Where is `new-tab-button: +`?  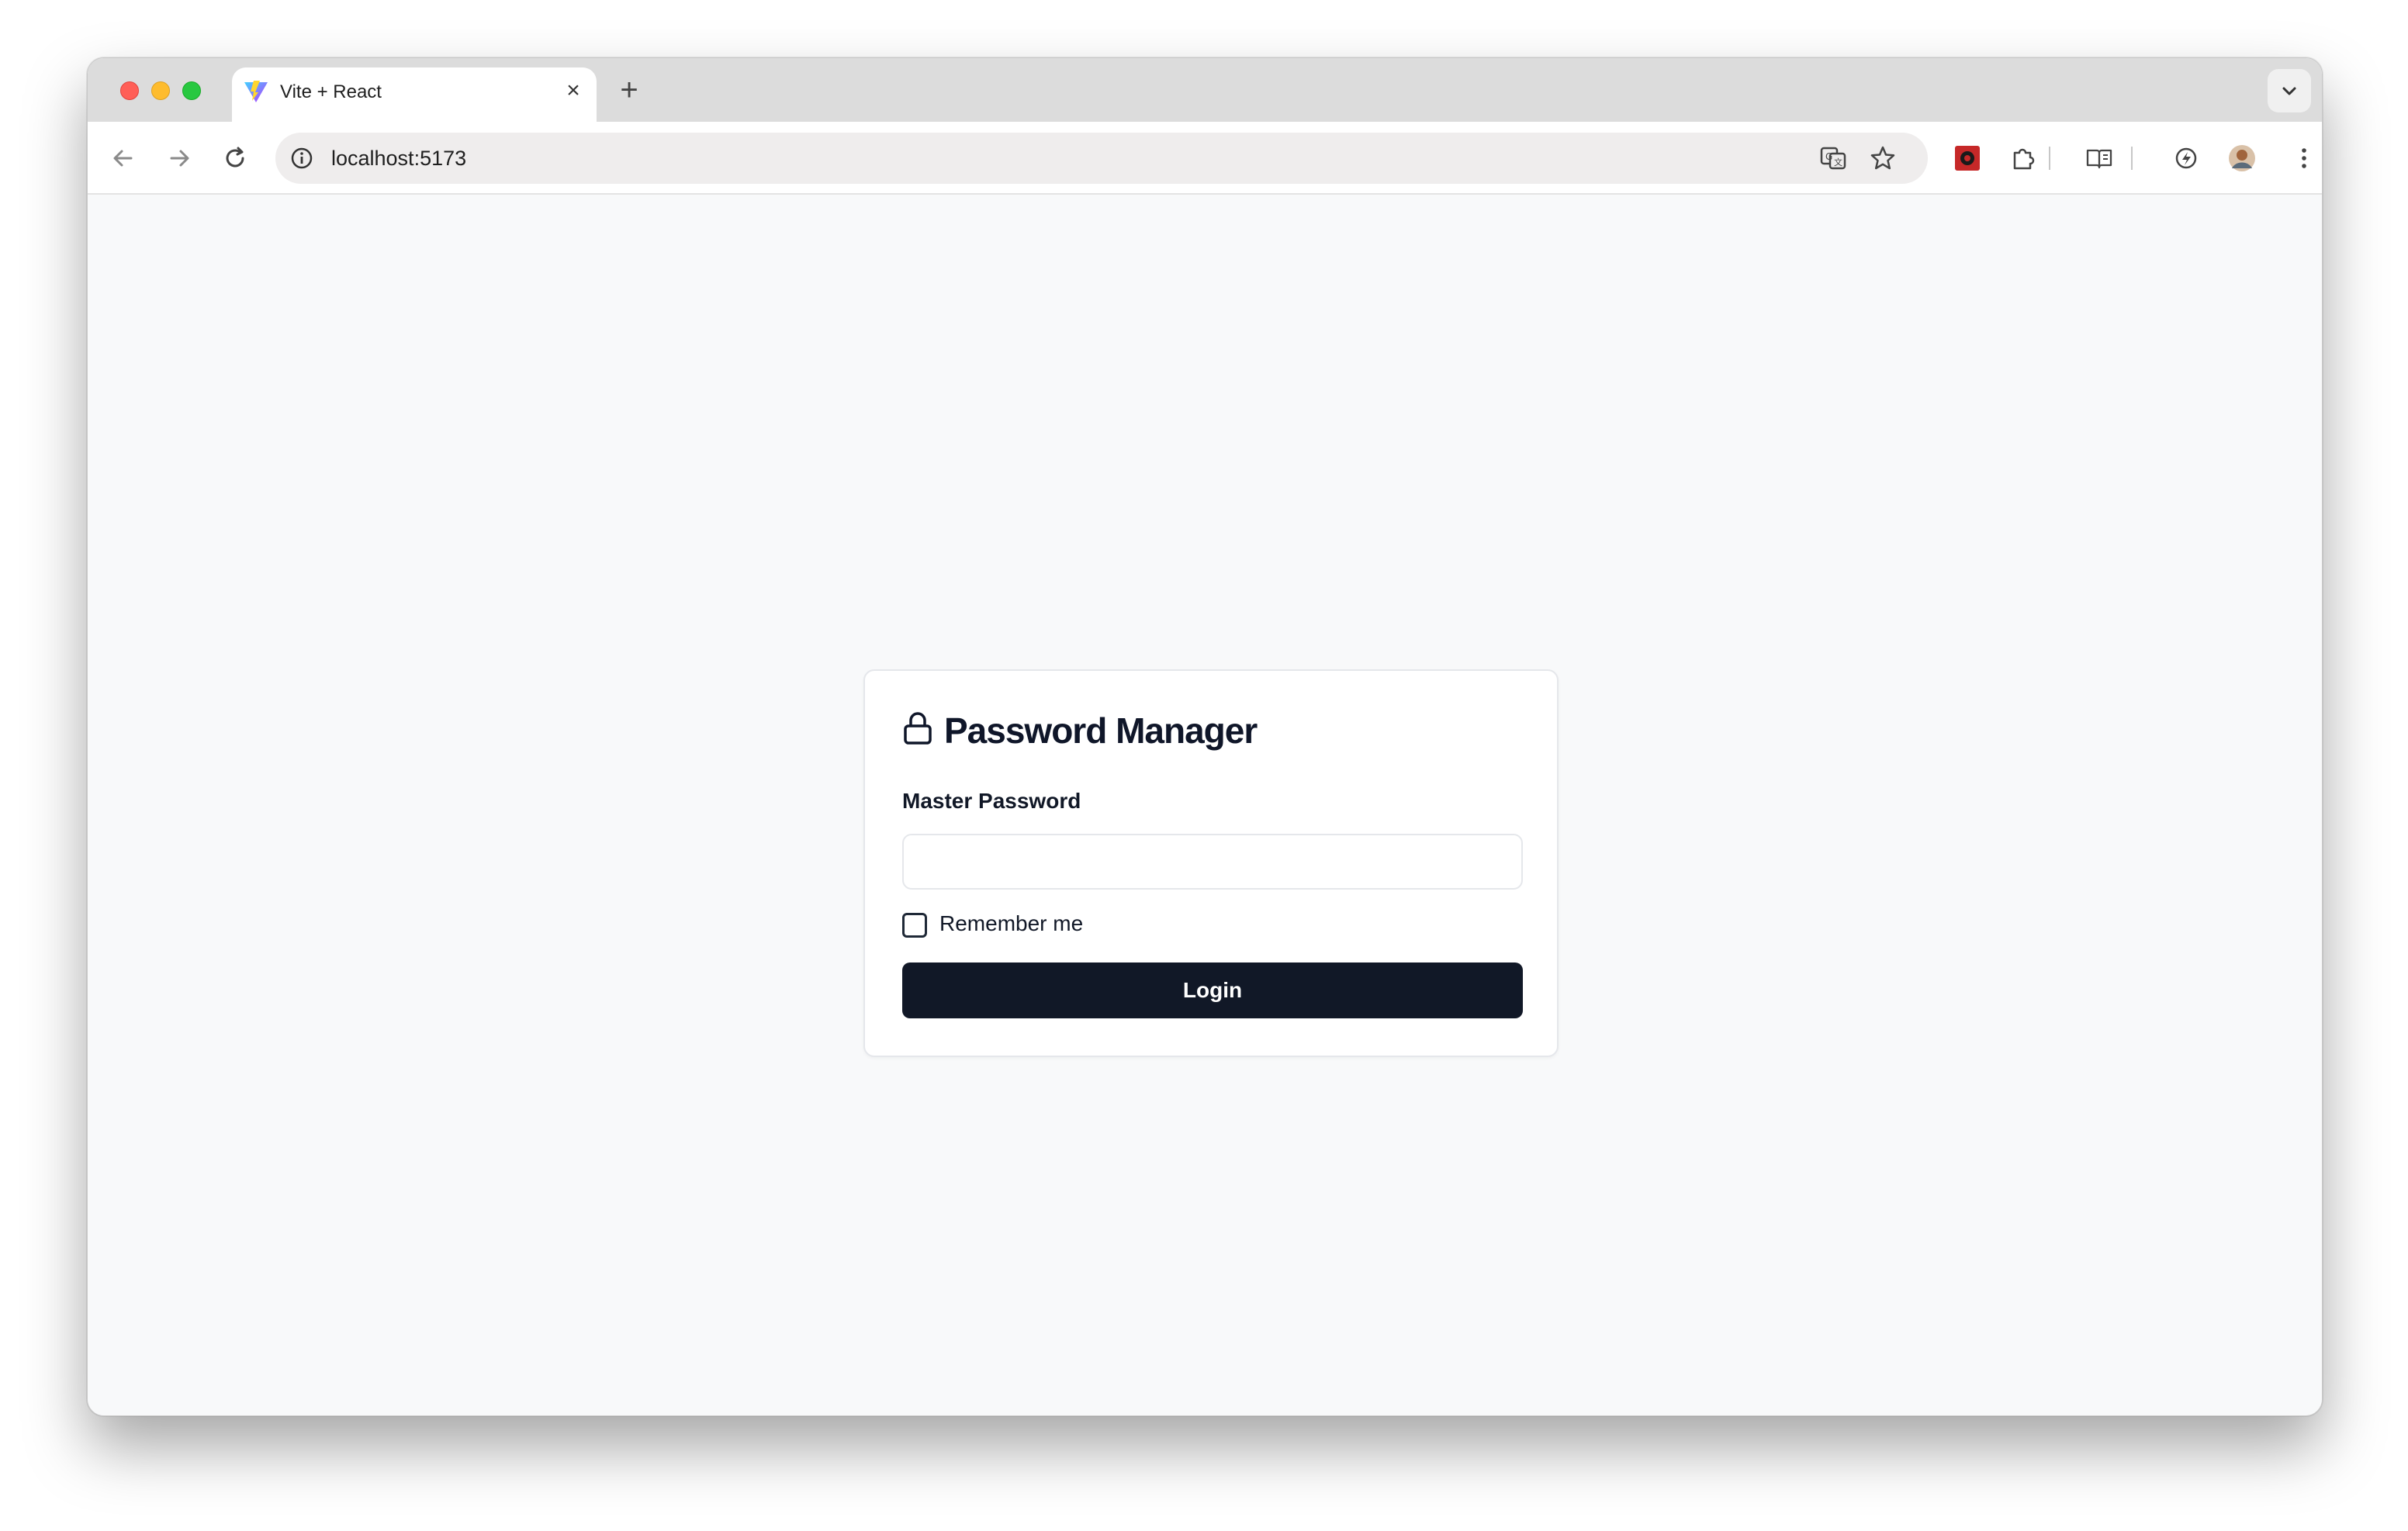
new-tab-button: + is located at coordinates (629, 90).